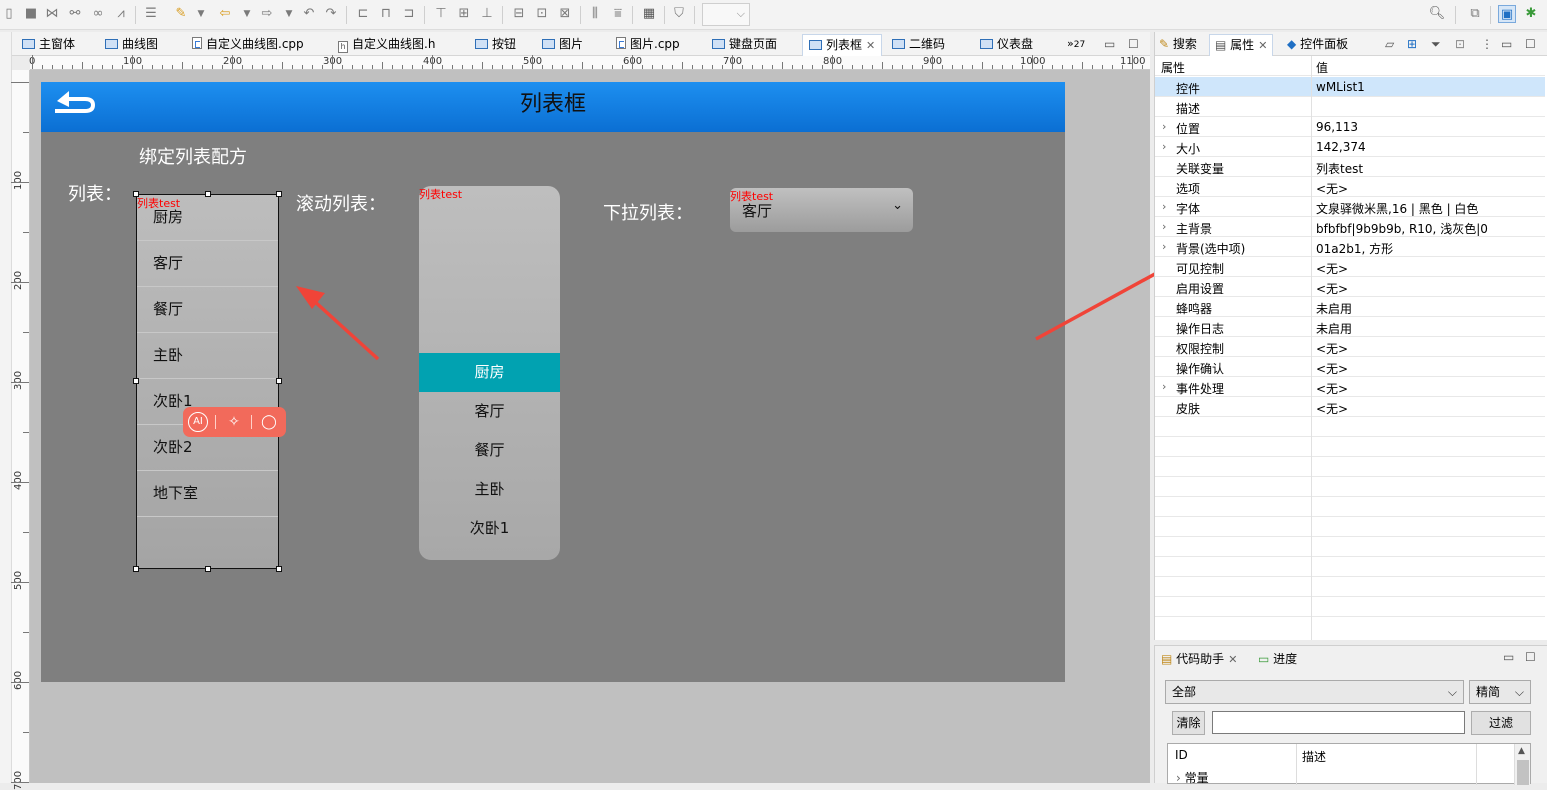 The width and height of the screenshot is (1547, 790). What do you see at coordinates (1350, 407) in the screenshot?
I see `property-row: 皮肤 <无>` at bounding box center [1350, 407].